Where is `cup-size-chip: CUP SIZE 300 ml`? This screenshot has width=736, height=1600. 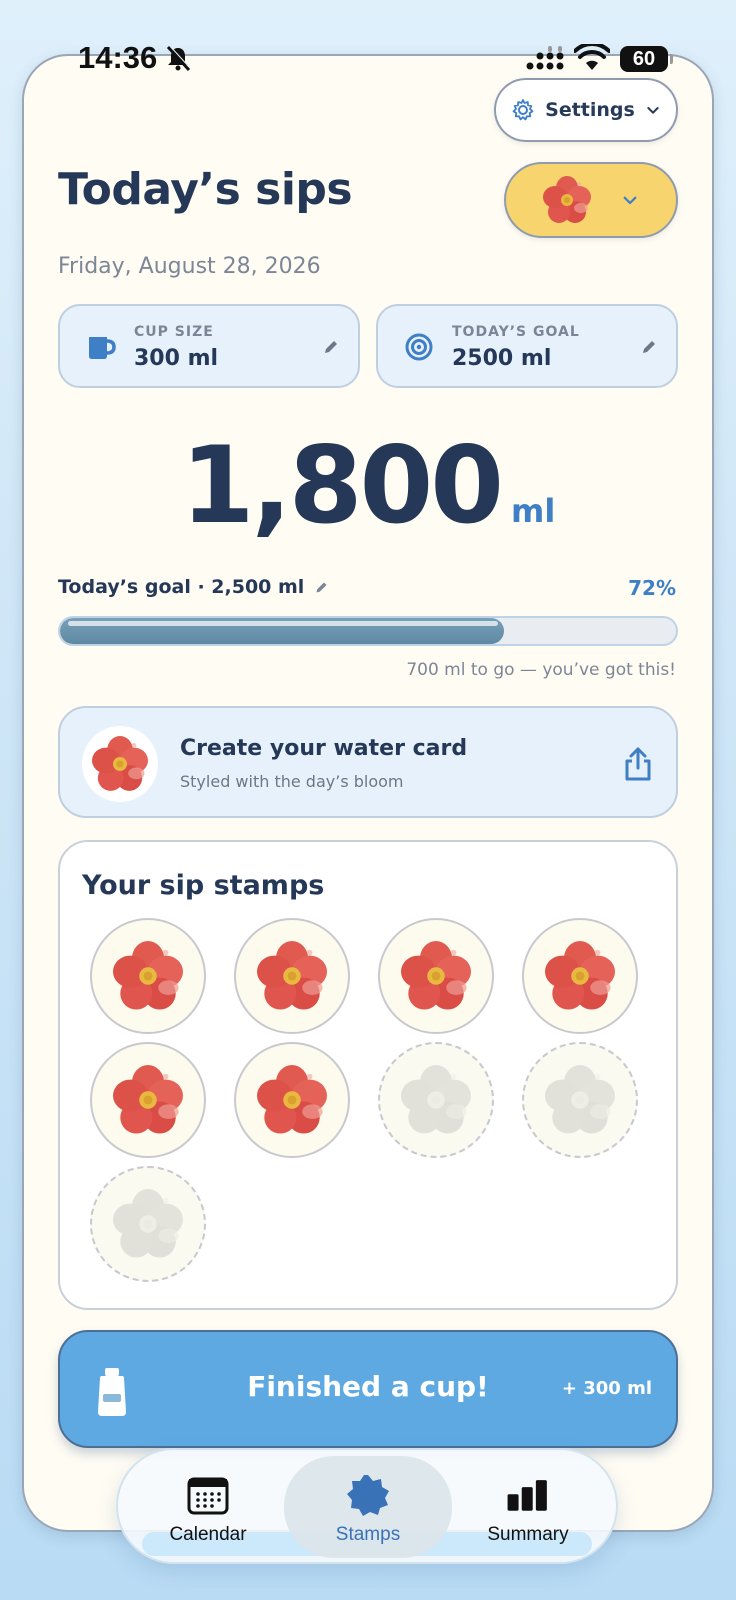
cup-size-chip: CUP SIZE 300 ml is located at coordinates (209, 346).